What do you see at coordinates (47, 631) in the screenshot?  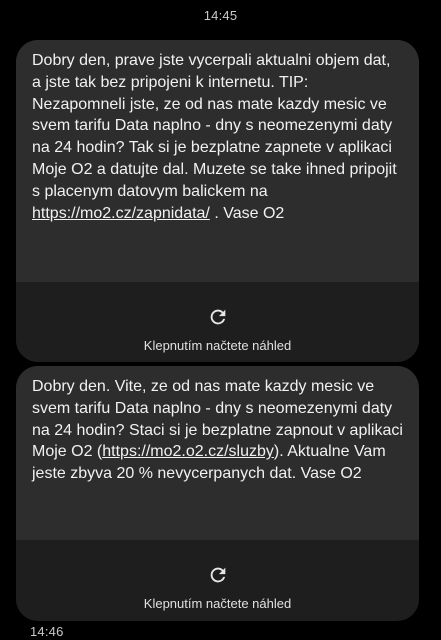 I see `timestamp-bottom: 14:46` at bounding box center [47, 631].